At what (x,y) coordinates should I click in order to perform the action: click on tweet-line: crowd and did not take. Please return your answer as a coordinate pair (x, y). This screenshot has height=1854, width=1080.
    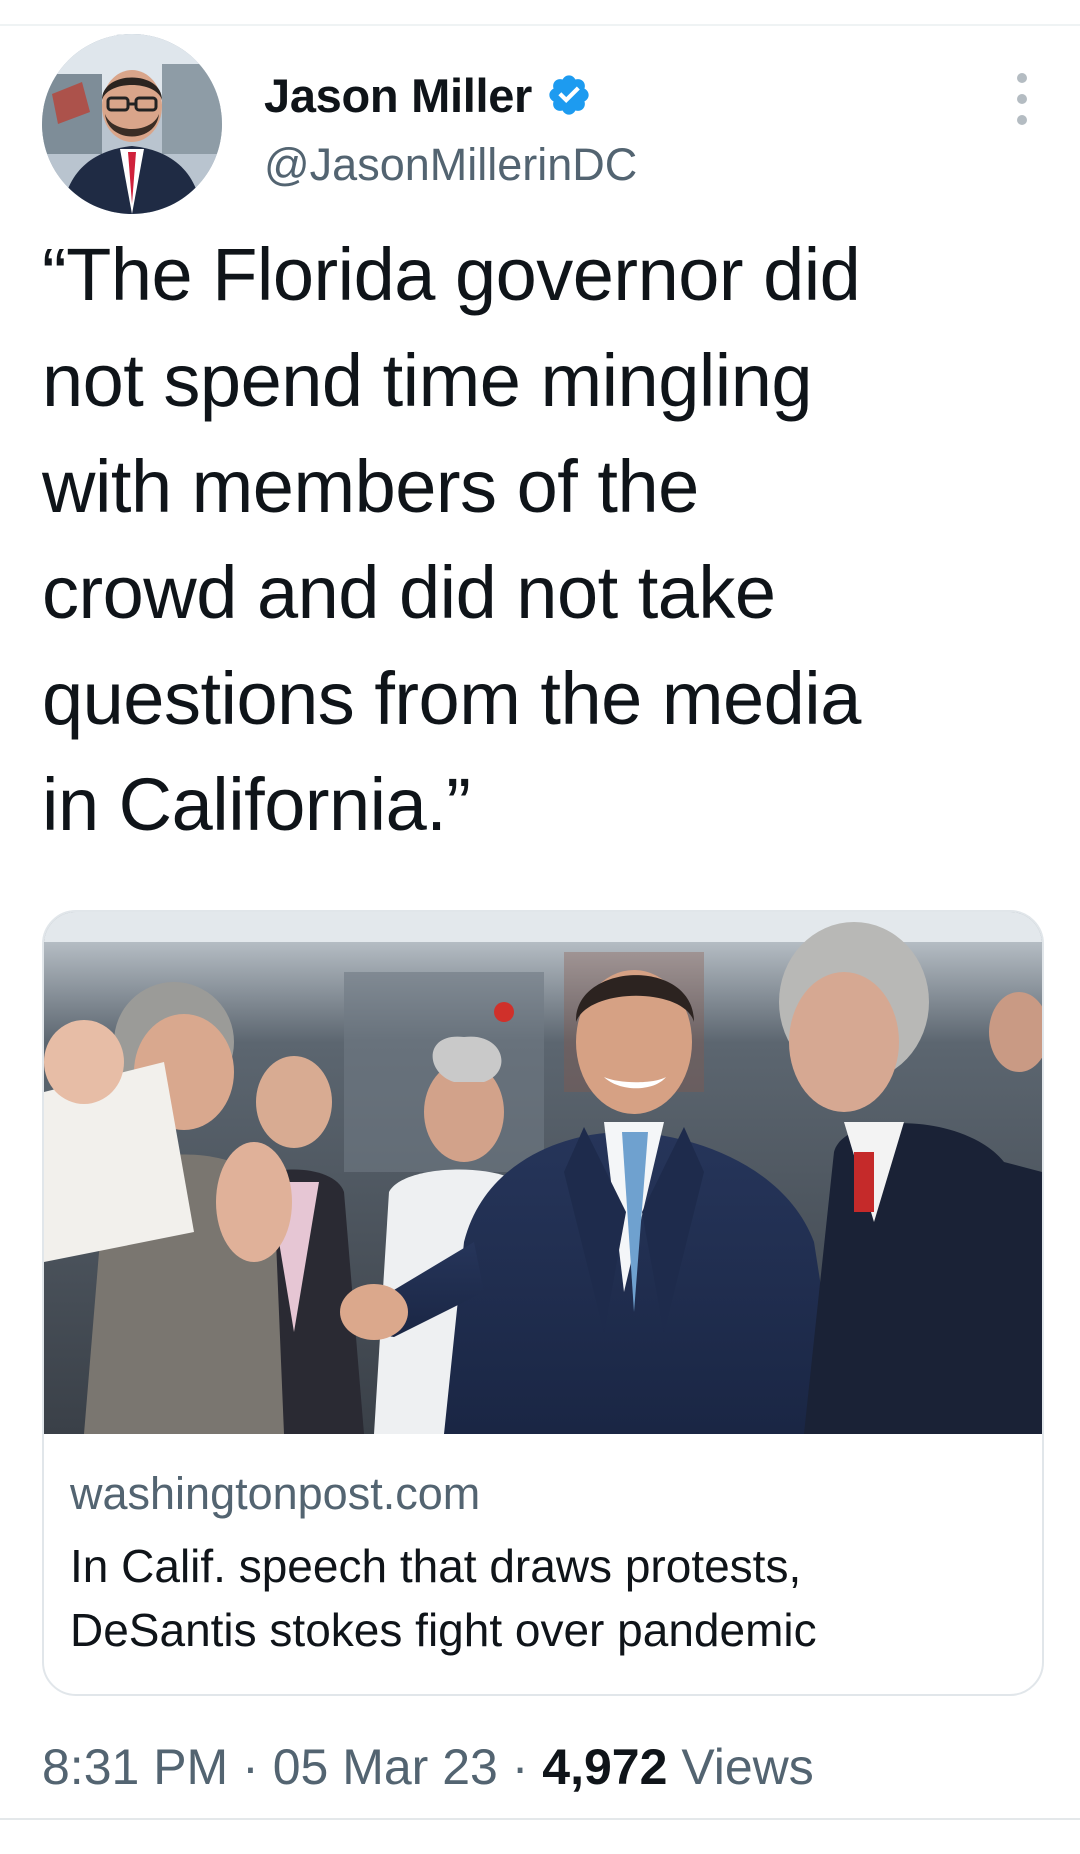
    Looking at the image, I should click on (409, 592).